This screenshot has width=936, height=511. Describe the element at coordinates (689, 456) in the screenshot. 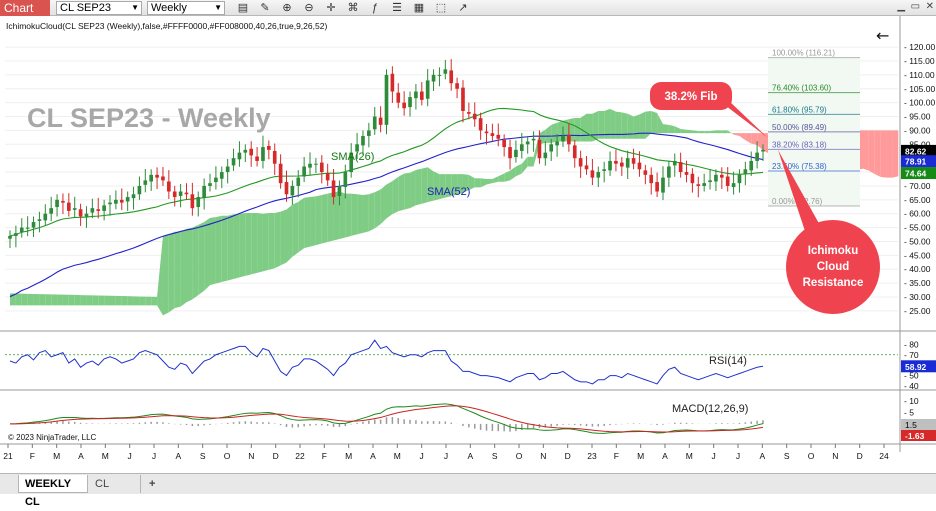

I see `time-tick-label: M` at that location.